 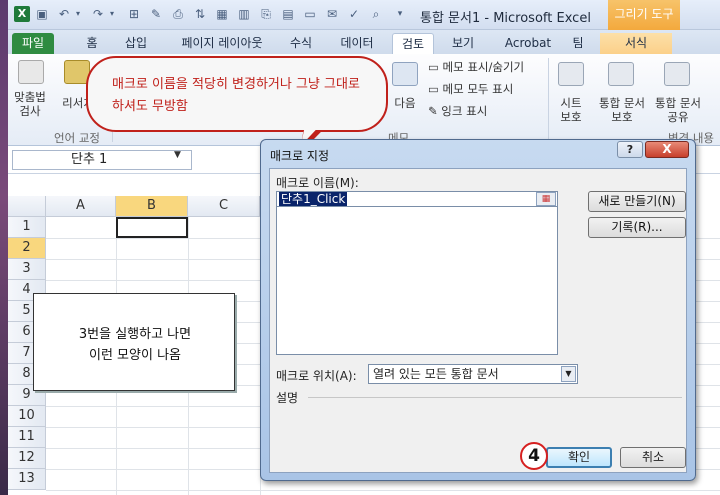 I want to click on protect-sheet-icon, so click(x=571, y=74).